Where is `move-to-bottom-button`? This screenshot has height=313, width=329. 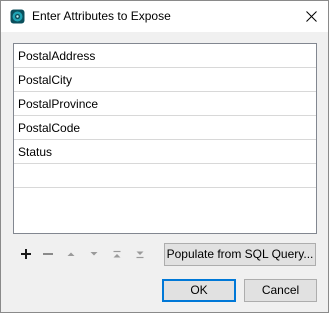 move-to-bottom-button is located at coordinates (140, 254).